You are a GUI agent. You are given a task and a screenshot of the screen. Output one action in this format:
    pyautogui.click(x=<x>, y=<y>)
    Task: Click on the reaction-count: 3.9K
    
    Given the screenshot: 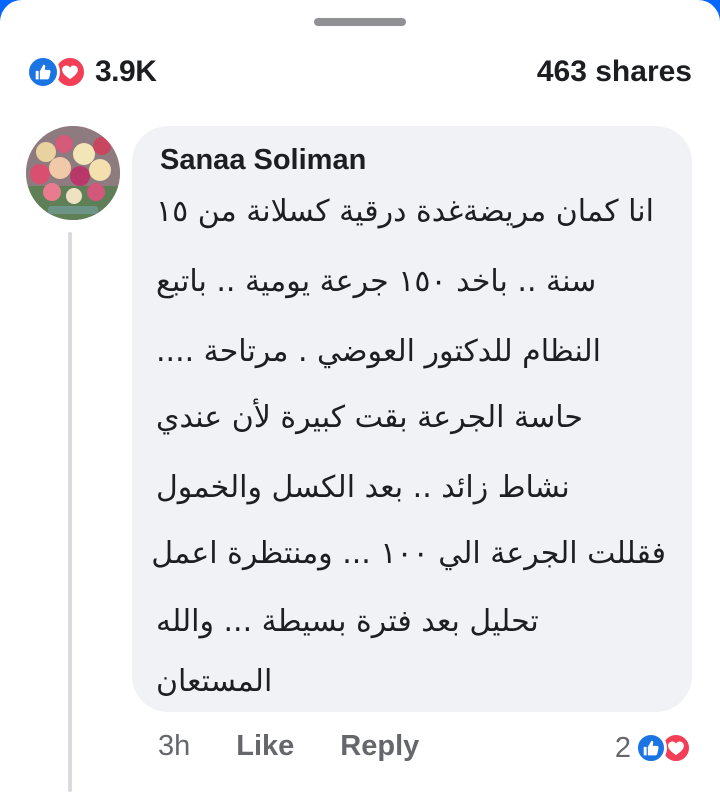 What is the action you would take?
    pyautogui.click(x=126, y=71)
    